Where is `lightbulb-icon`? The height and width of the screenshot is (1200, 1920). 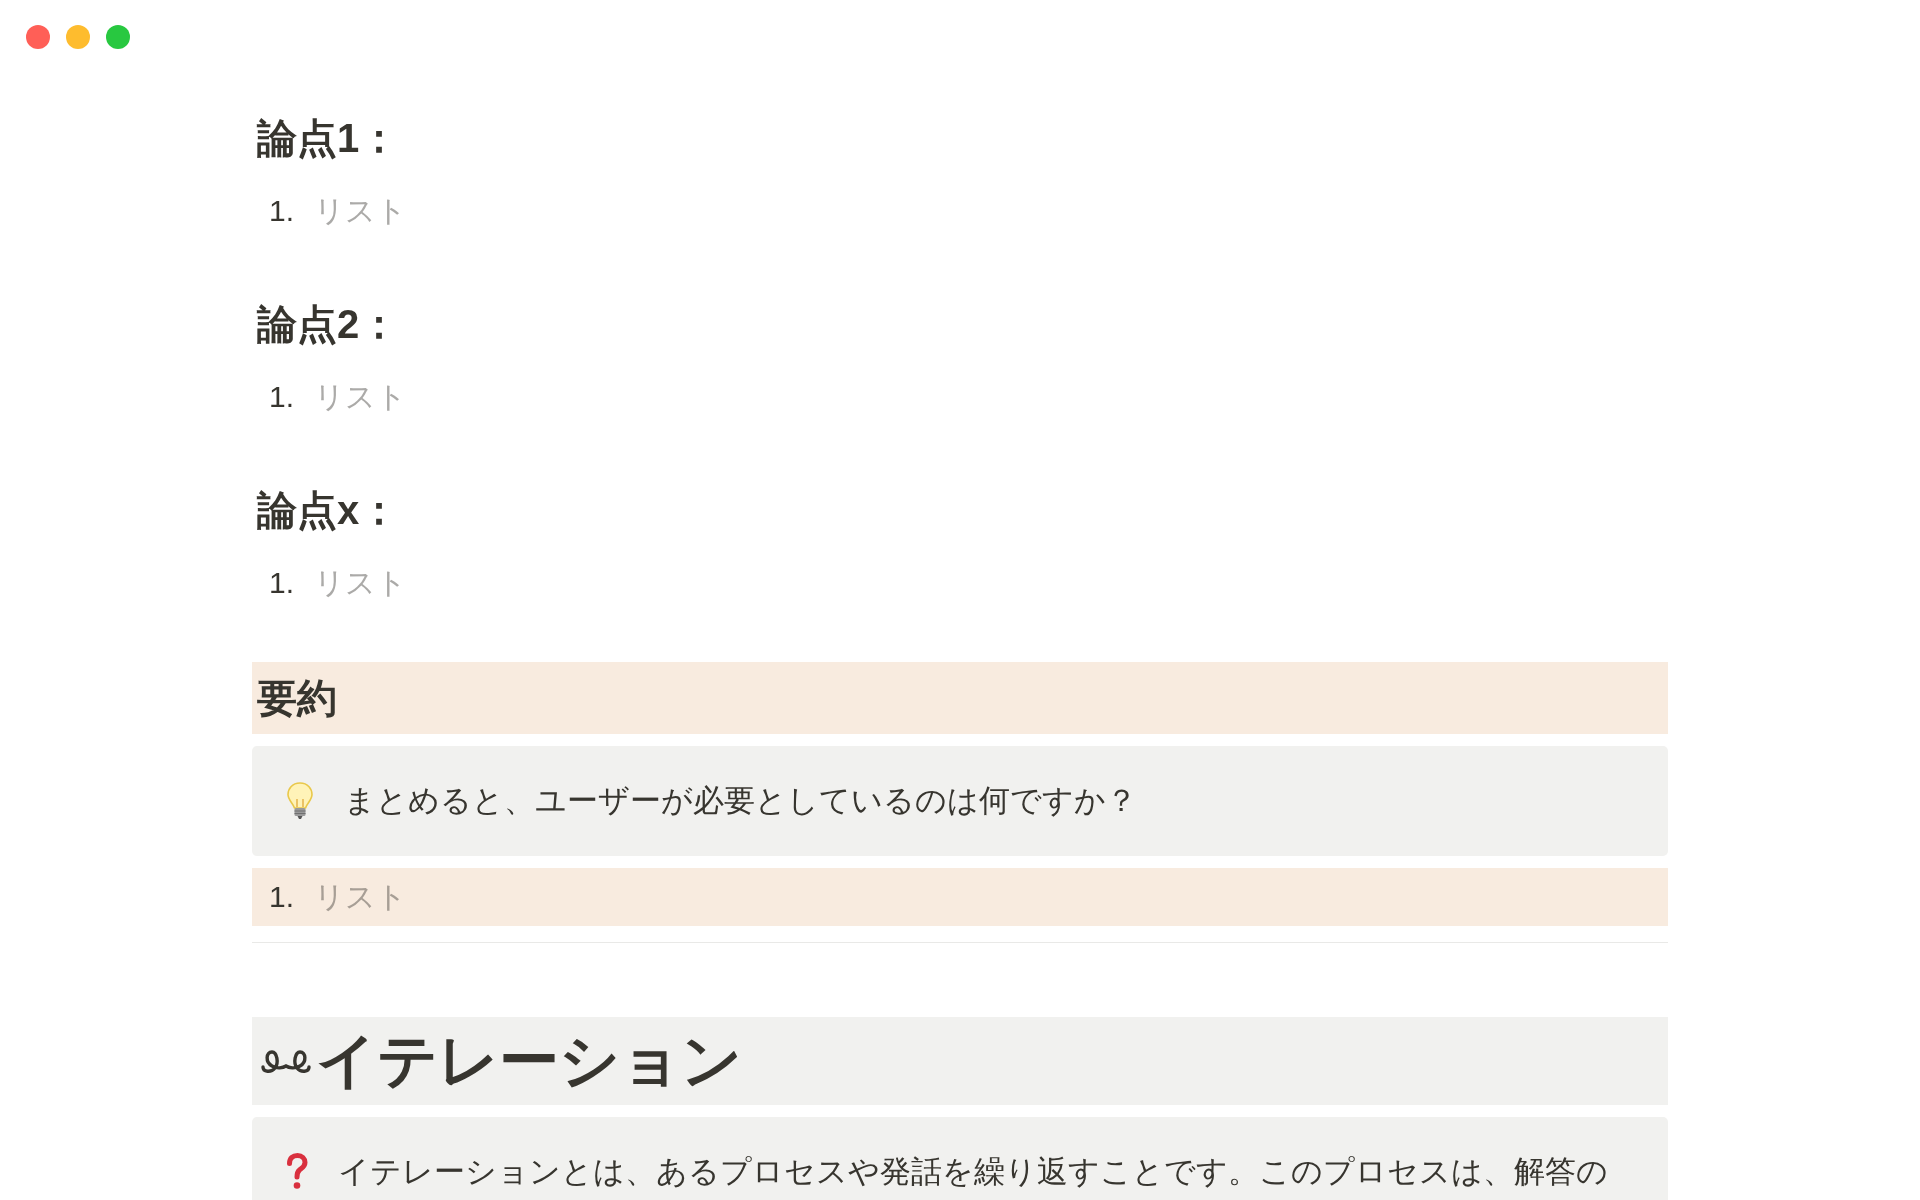 lightbulb-icon is located at coordinates (300, 801).